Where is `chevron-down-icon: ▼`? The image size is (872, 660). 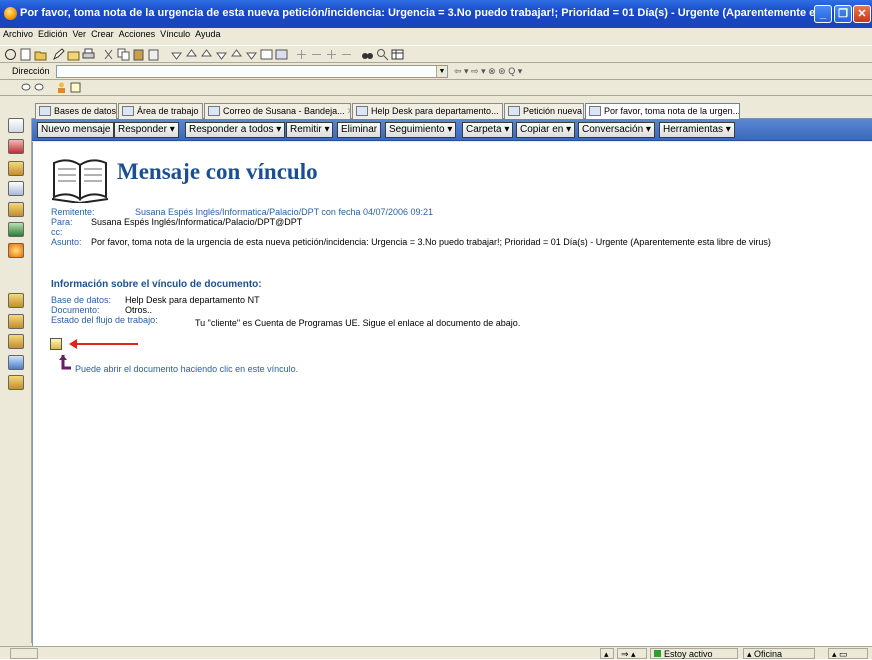 chevron-down-icon: ▼ is located at coordinates (441, 71).